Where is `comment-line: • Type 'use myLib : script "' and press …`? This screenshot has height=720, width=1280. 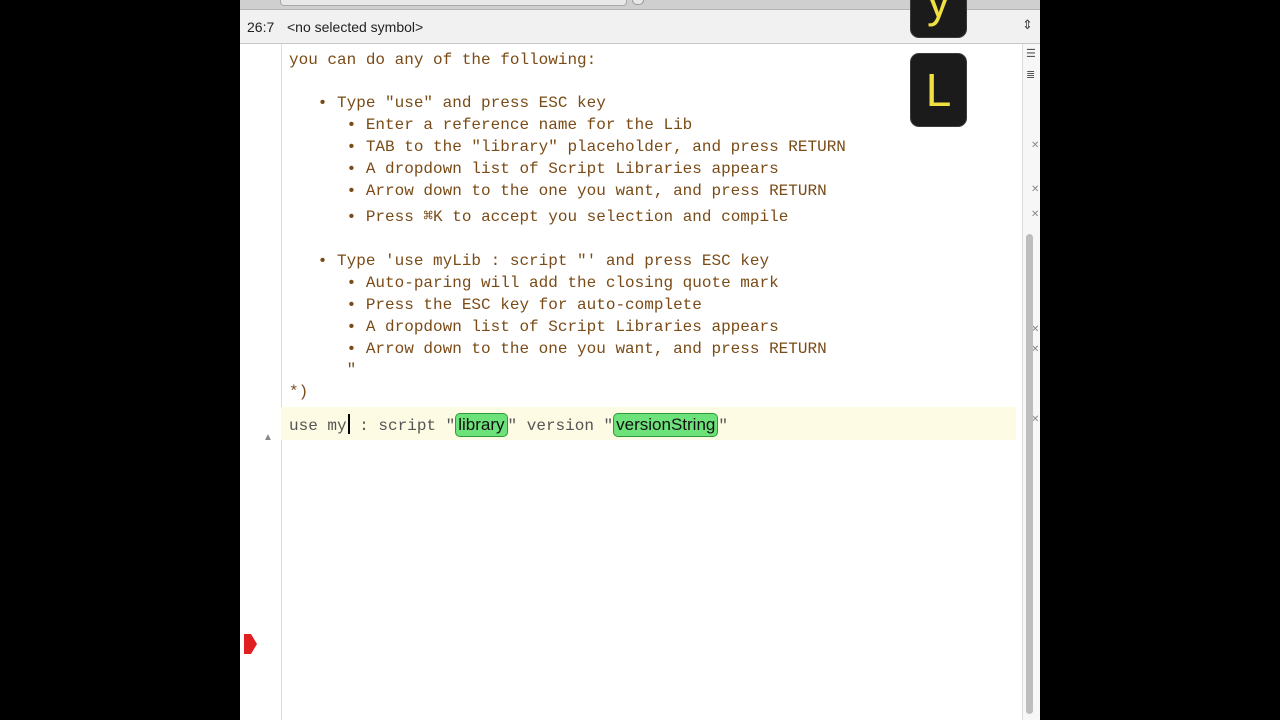
comment-line: • Type 'use myLib : script "' and press … is located at coordinates (529, 261).